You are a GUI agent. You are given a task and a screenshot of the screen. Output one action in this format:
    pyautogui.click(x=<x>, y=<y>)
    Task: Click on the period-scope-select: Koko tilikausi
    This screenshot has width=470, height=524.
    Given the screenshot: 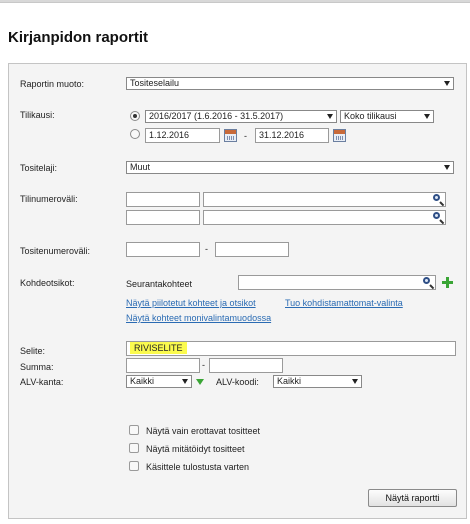 What is the action you would take?
    pyautogui.click(x=387, y=116)
    